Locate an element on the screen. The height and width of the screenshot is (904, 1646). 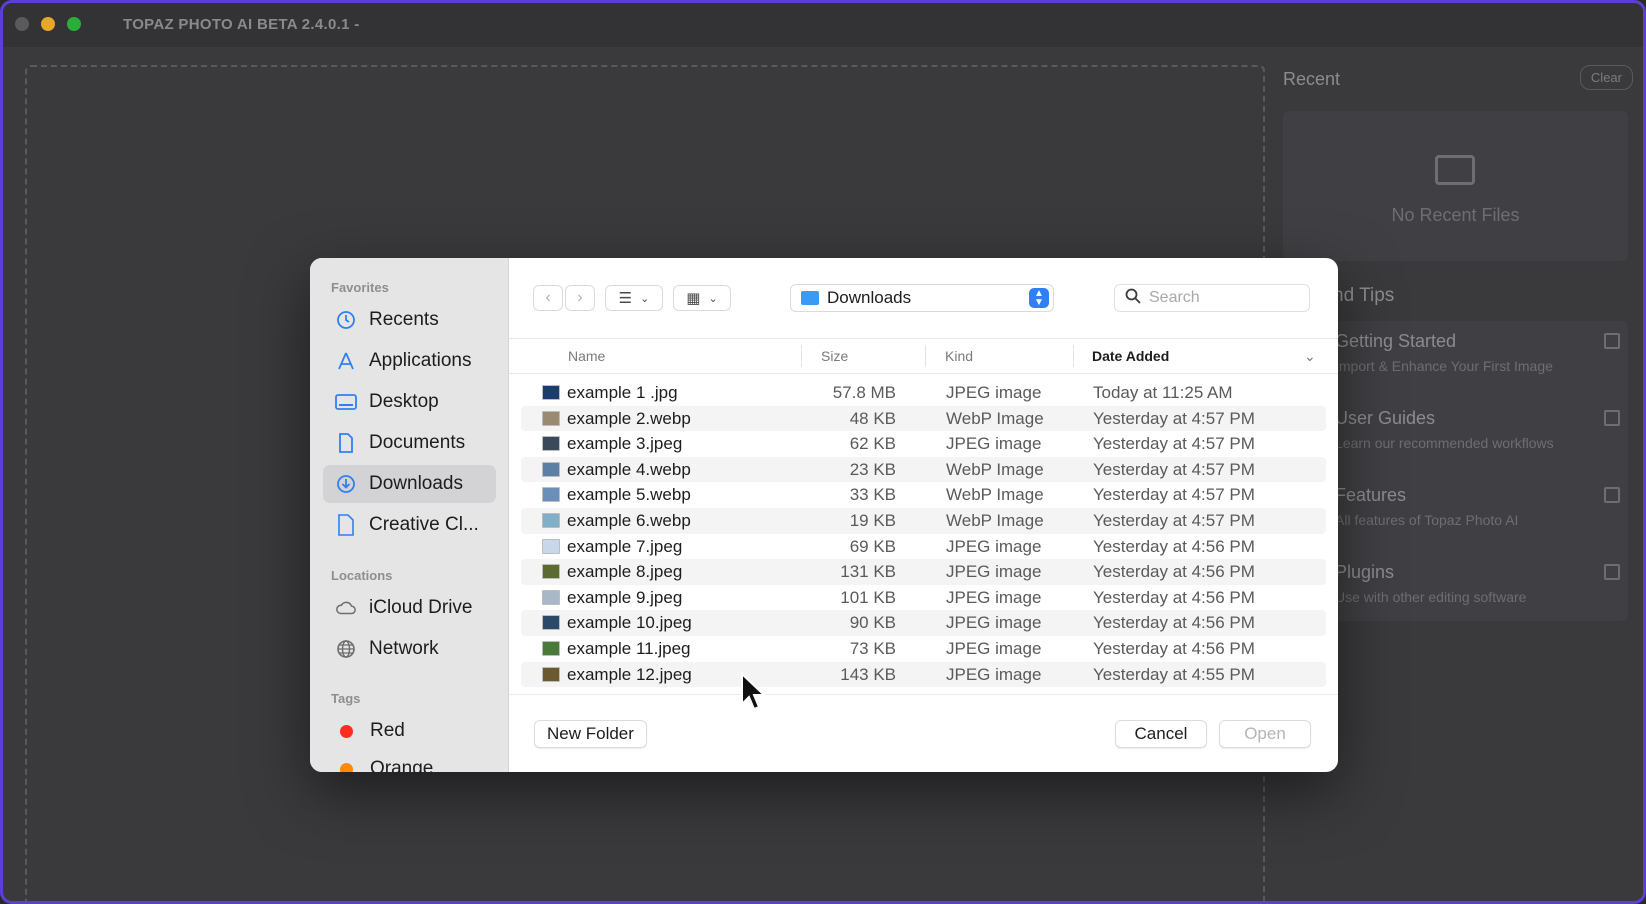
sidebar-item-label: Desktop is located at coordinates (404, 401).